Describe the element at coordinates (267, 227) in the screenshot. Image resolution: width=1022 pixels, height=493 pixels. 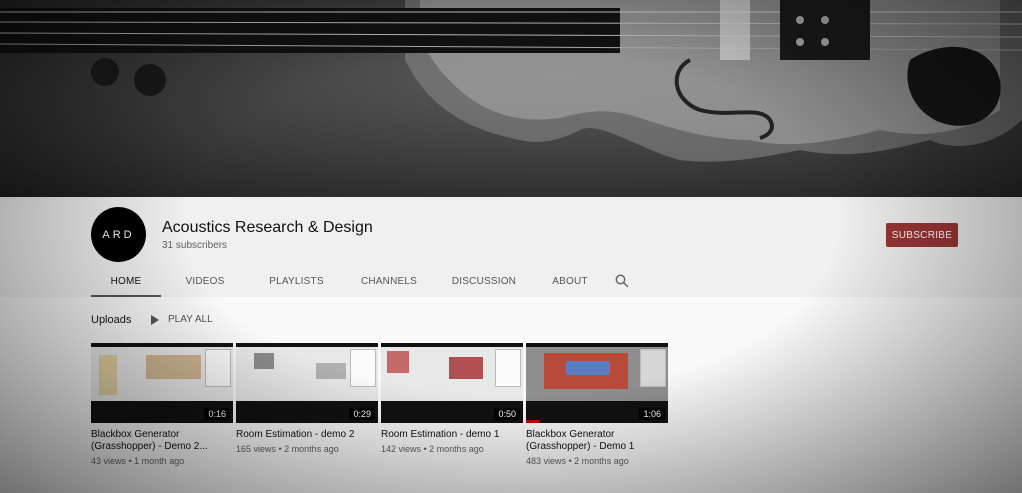
I see `channel-name: Acoustics Research & Design` at that location.